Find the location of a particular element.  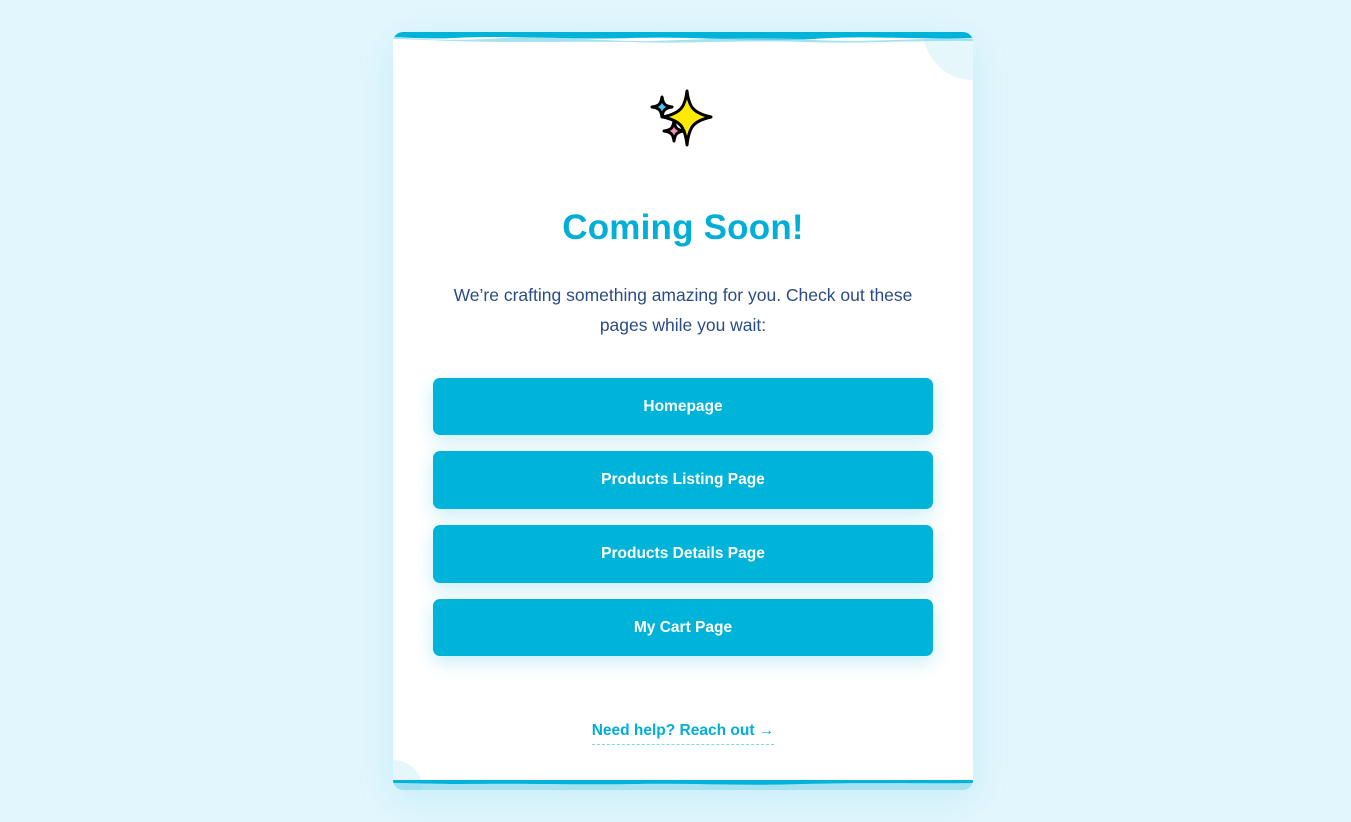

products-details-button: Products Details Page is located at coordinates (683, 554).